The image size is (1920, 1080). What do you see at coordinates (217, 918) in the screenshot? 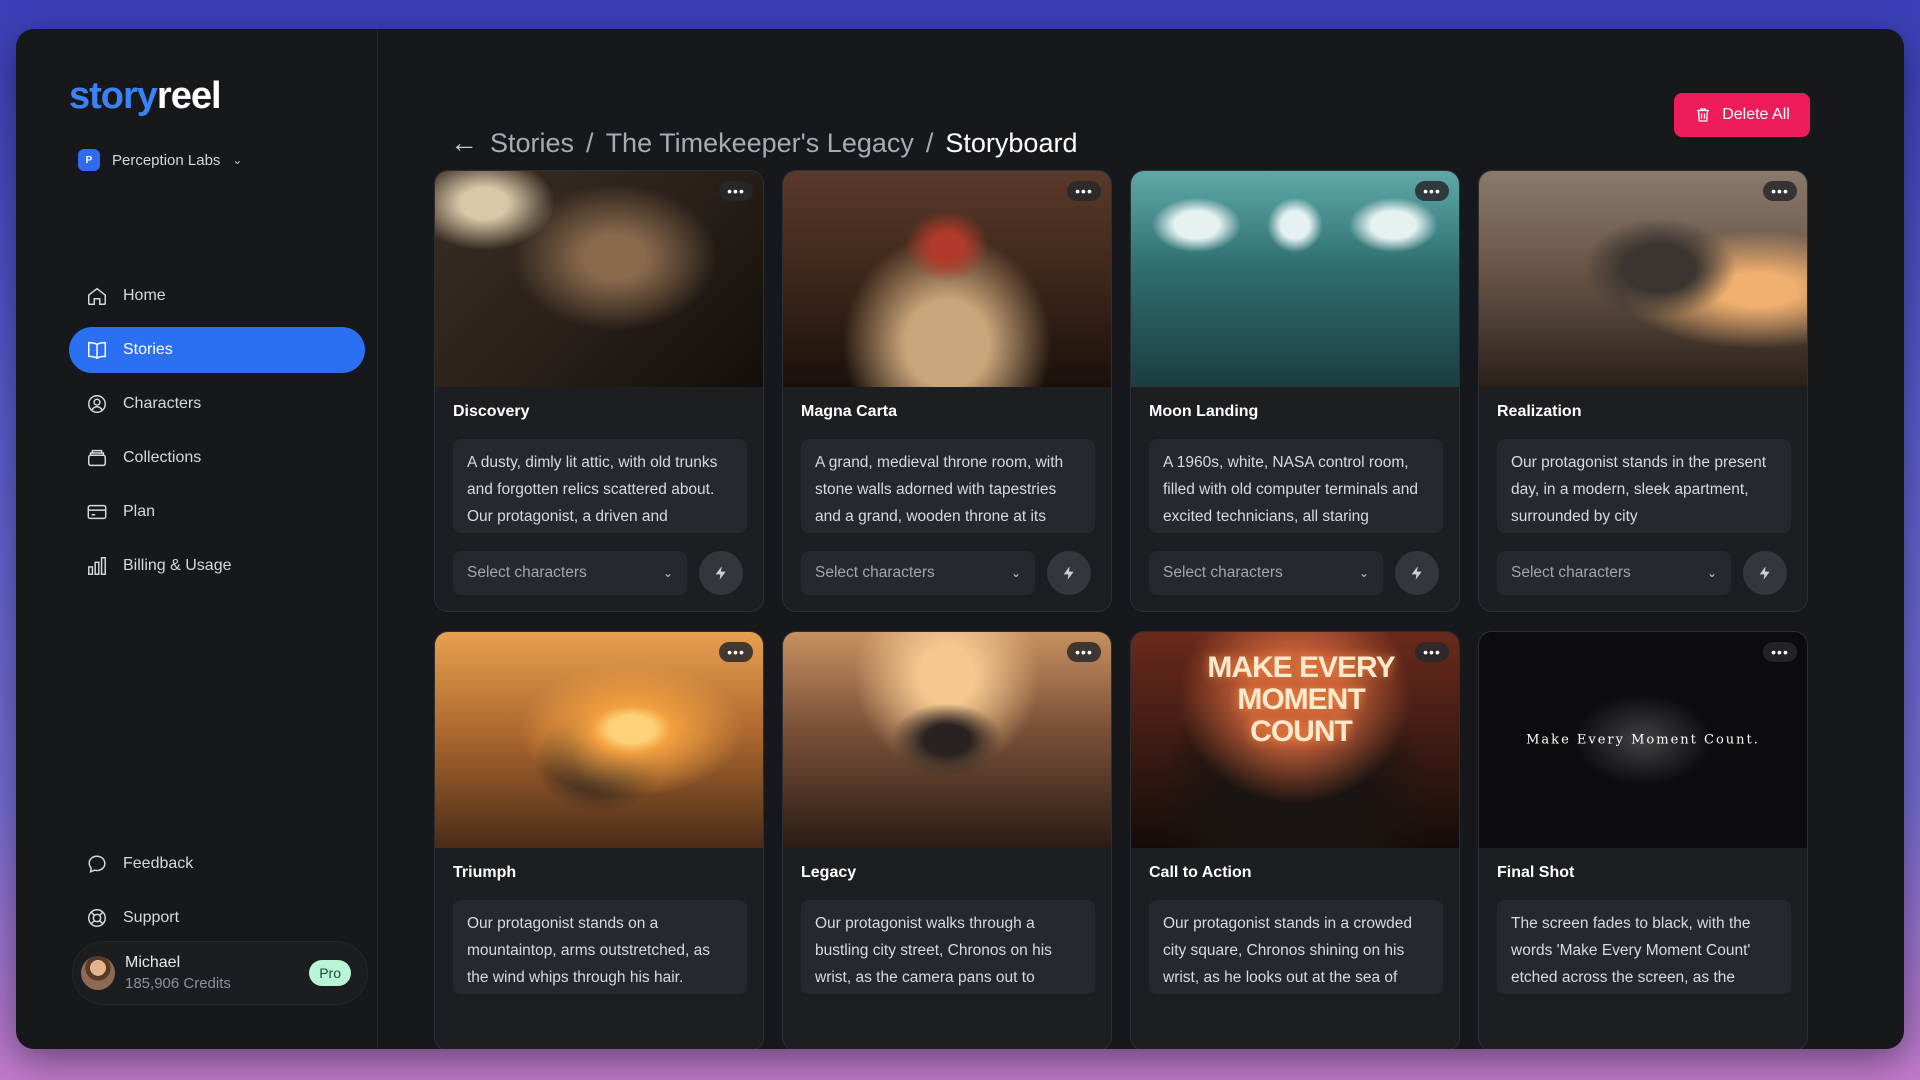
I see `sidebar-item-support: Support` at bounding box center [217, 918].